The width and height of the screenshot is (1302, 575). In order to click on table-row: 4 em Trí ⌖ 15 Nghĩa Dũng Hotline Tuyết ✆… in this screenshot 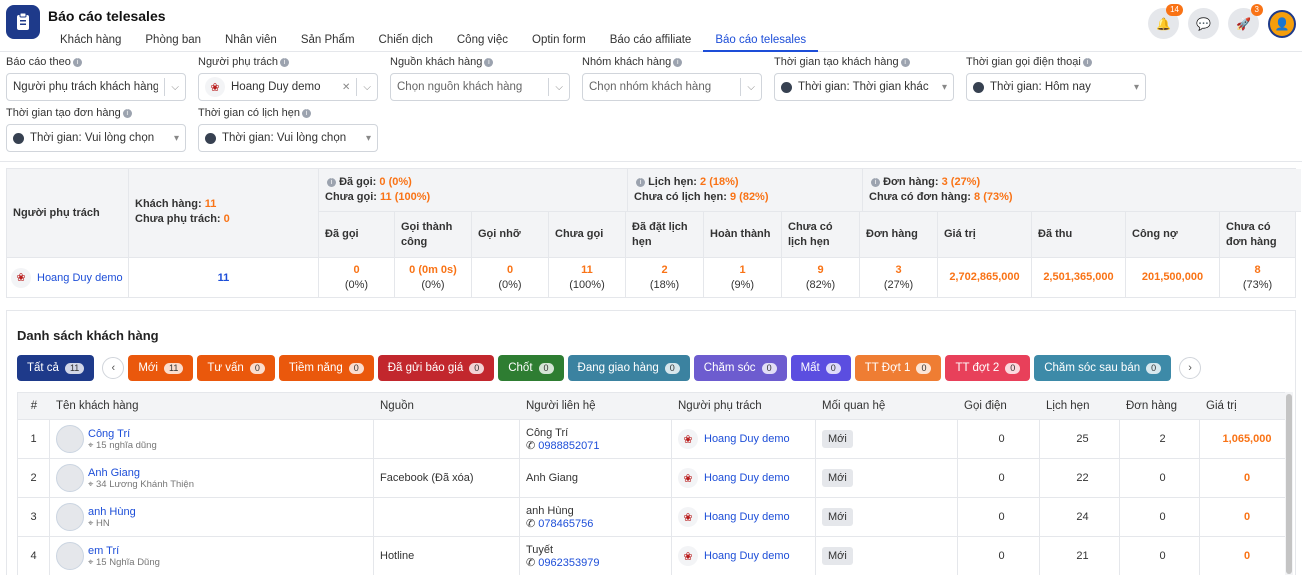, I will do `click(652, 556)`.